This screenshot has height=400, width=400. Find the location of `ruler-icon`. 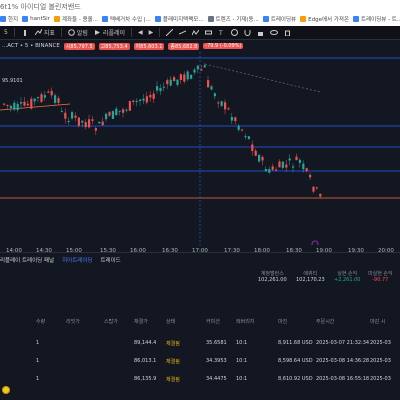

ruler-icon is located at coordinates (209, 32).